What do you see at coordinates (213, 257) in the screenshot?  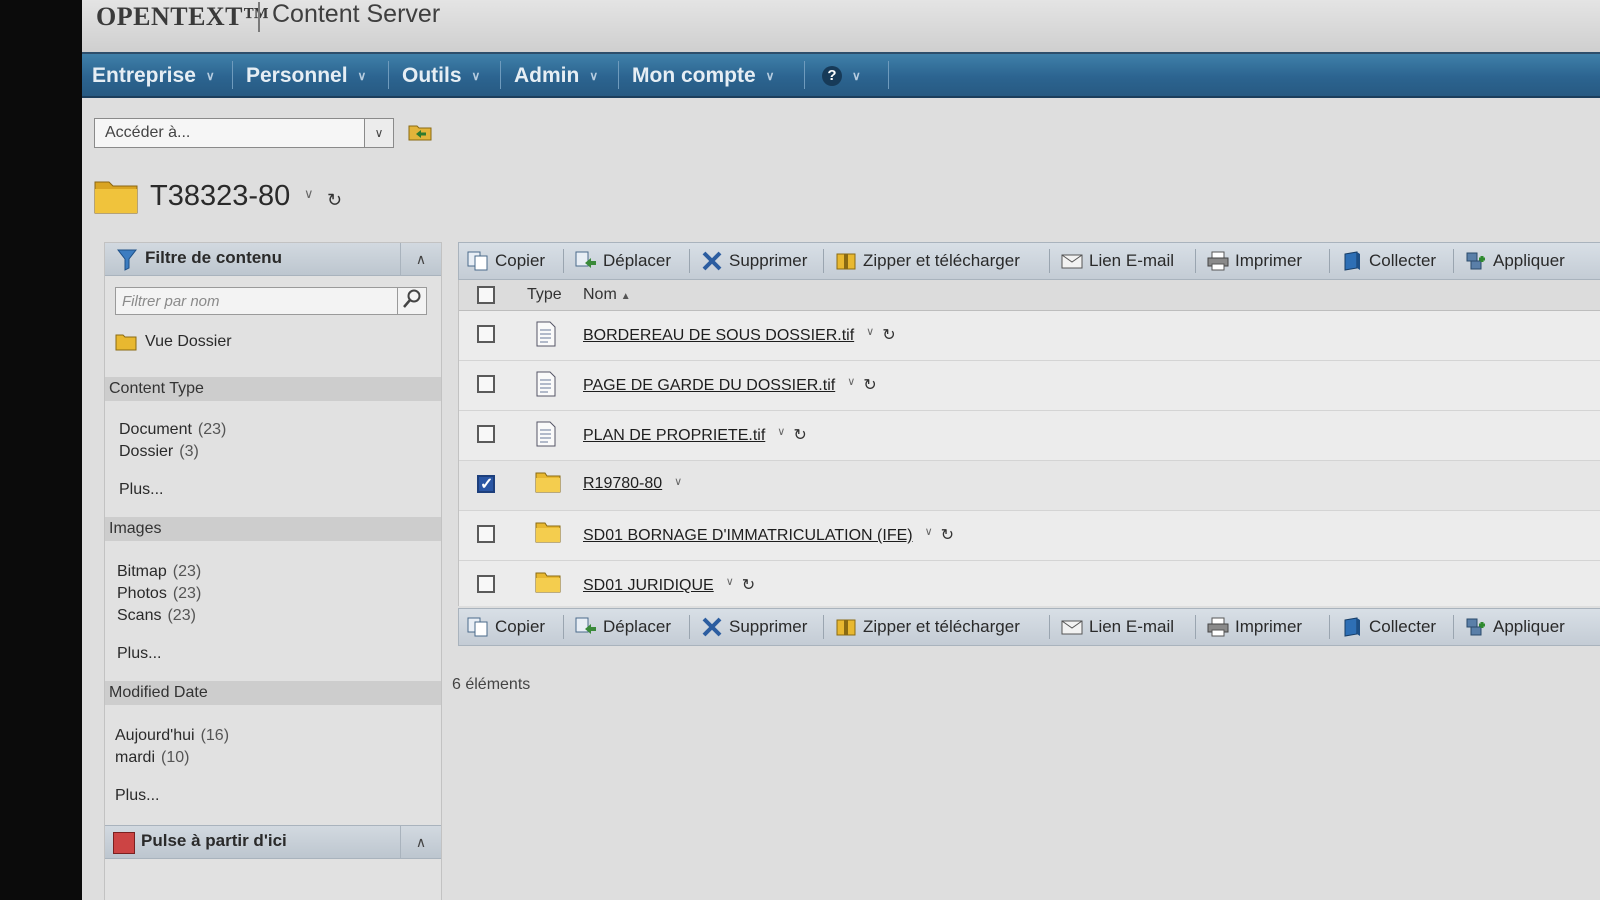 I see `content-filter-title: Filtre de contenu` at bounding box center [213, 257].